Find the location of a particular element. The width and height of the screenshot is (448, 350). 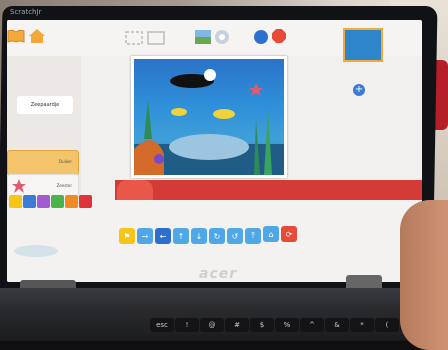

category-looks is located at coordinates (43, 201).